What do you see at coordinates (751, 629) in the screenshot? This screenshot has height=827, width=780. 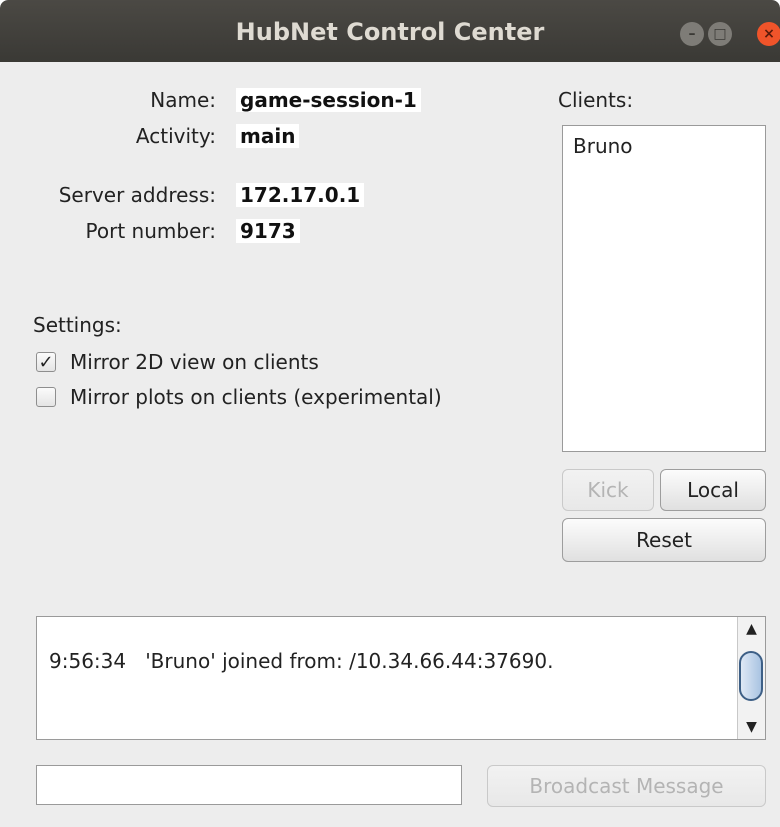 I see `scroll-up-arrow-icon: ▲` at bounding box center [751, 629].